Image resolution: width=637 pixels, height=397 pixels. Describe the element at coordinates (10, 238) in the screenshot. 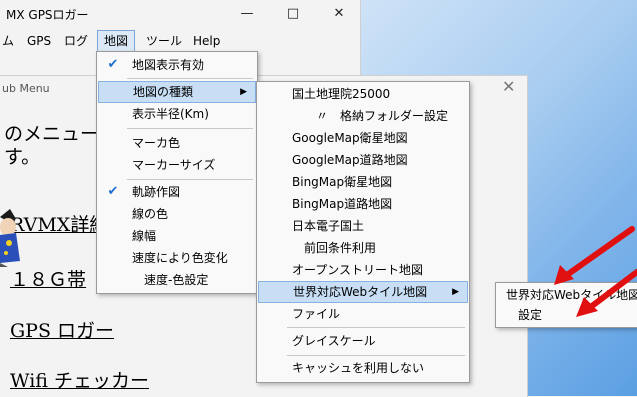

I see `mascot-image` at that location.